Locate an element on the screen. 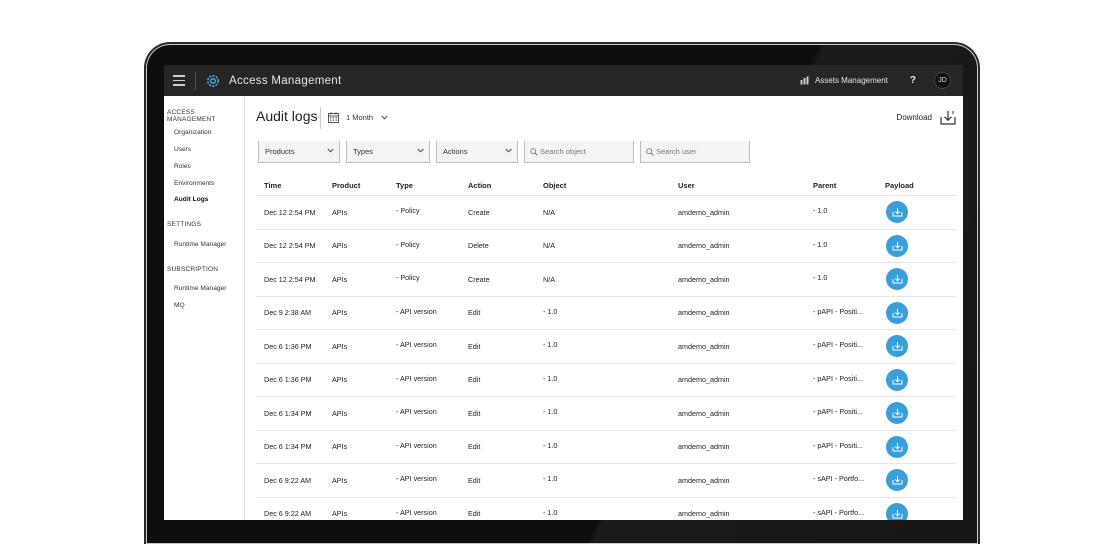 This screenshot has height=544, width=1120. sidebar-item-environments: Environments is located at coordinates (189, 183).